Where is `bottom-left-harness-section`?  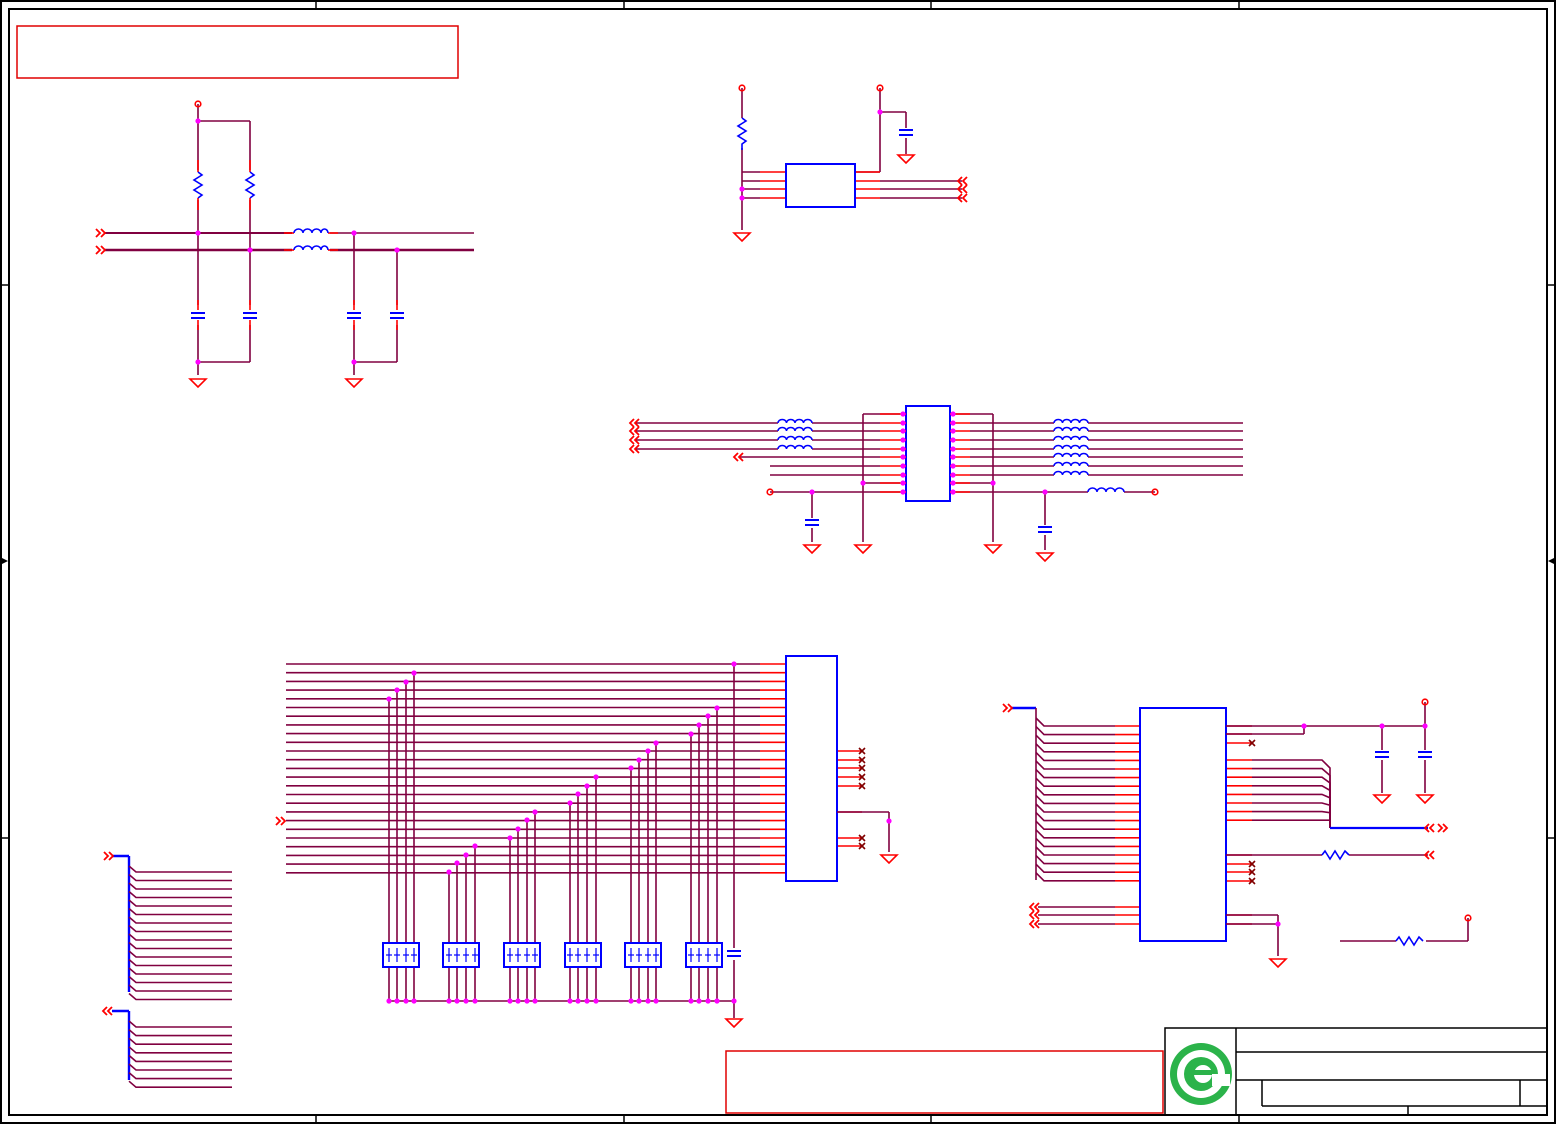 bottom-left-harness-section is located at coordinates (172, 971).